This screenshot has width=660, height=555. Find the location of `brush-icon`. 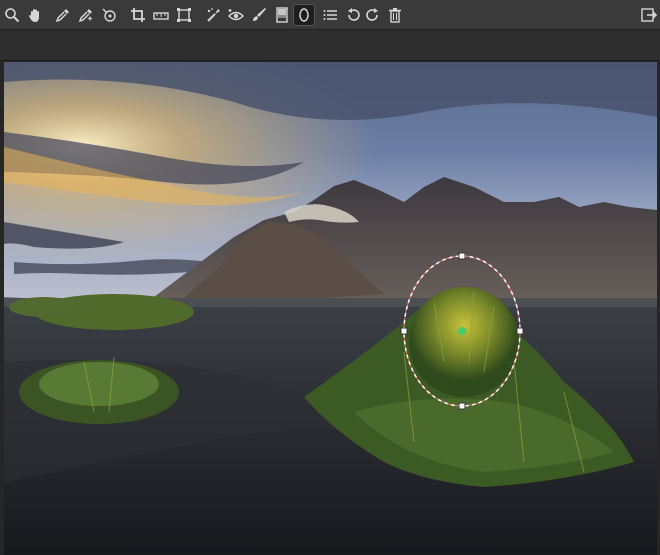

brush-icon is located at coordinates (259, 14).